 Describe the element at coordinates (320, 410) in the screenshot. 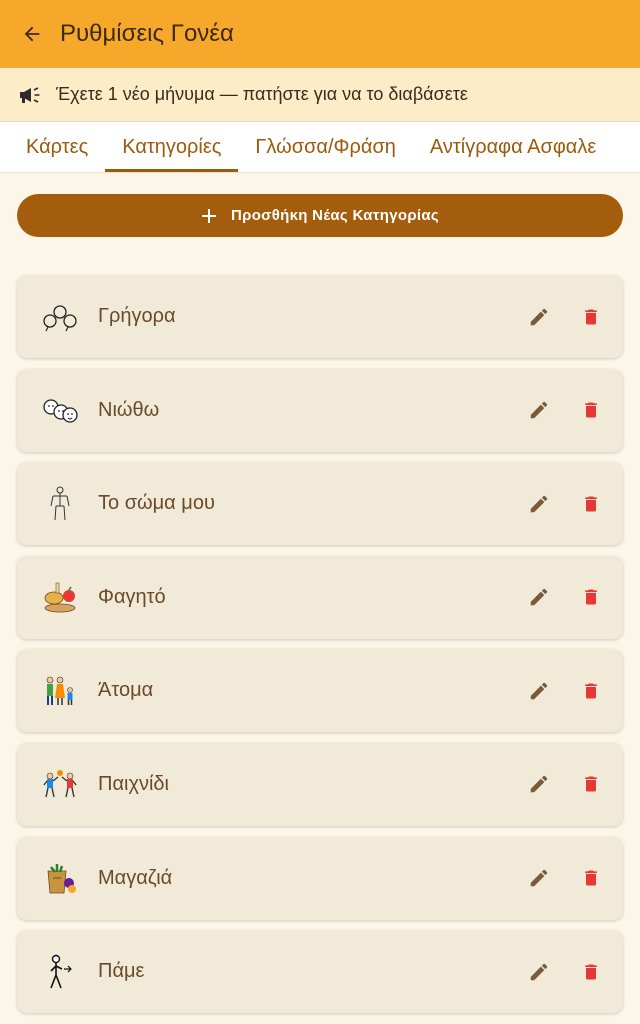

I see `category-item: Νιώθω` at that location.